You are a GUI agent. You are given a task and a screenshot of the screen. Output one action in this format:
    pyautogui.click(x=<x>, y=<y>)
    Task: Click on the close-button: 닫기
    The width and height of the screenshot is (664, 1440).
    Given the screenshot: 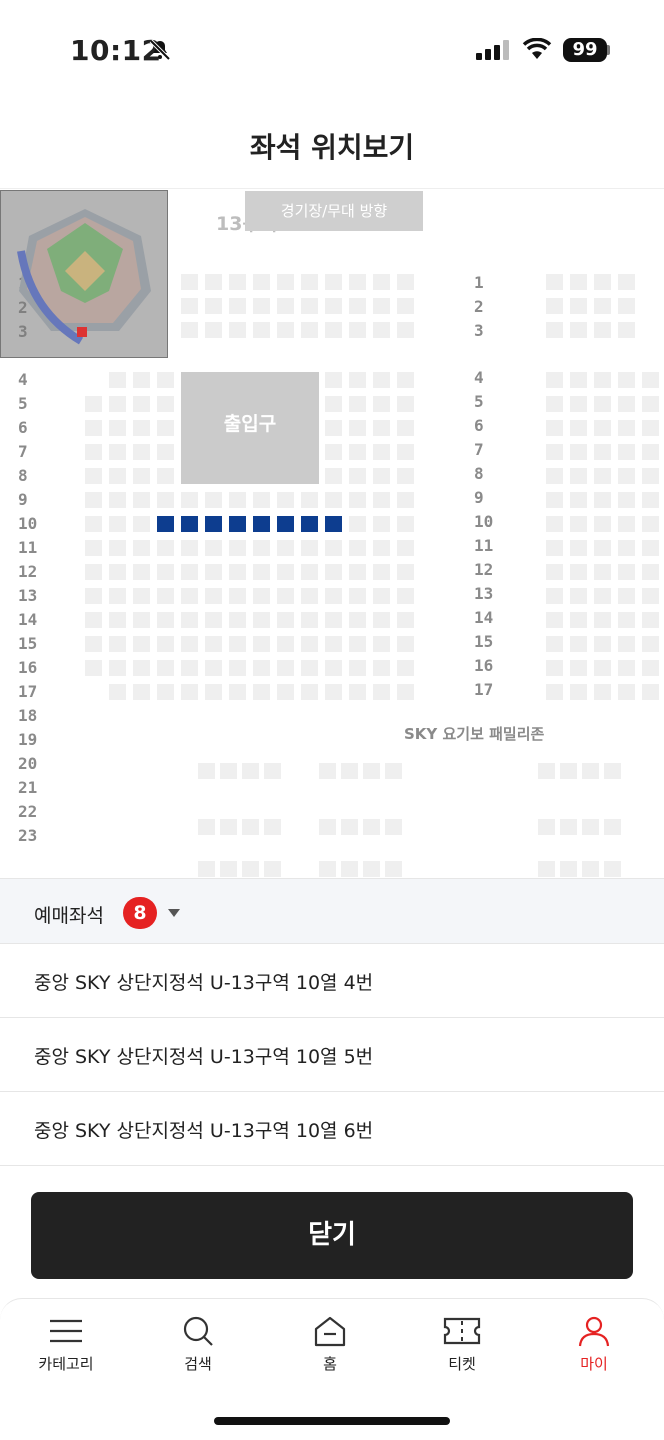 What is the action you would take?
    pyautogui.click(x=332, y=1235)
    